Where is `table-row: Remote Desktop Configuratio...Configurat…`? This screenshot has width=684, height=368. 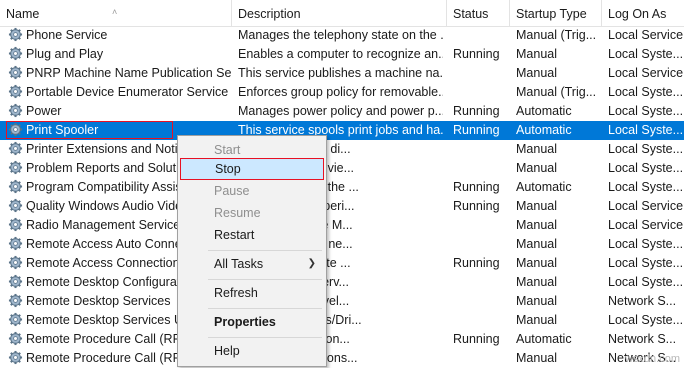
table-row: Remote Desktop Configuratio...Configurat… is located at coordinates (342, 282).